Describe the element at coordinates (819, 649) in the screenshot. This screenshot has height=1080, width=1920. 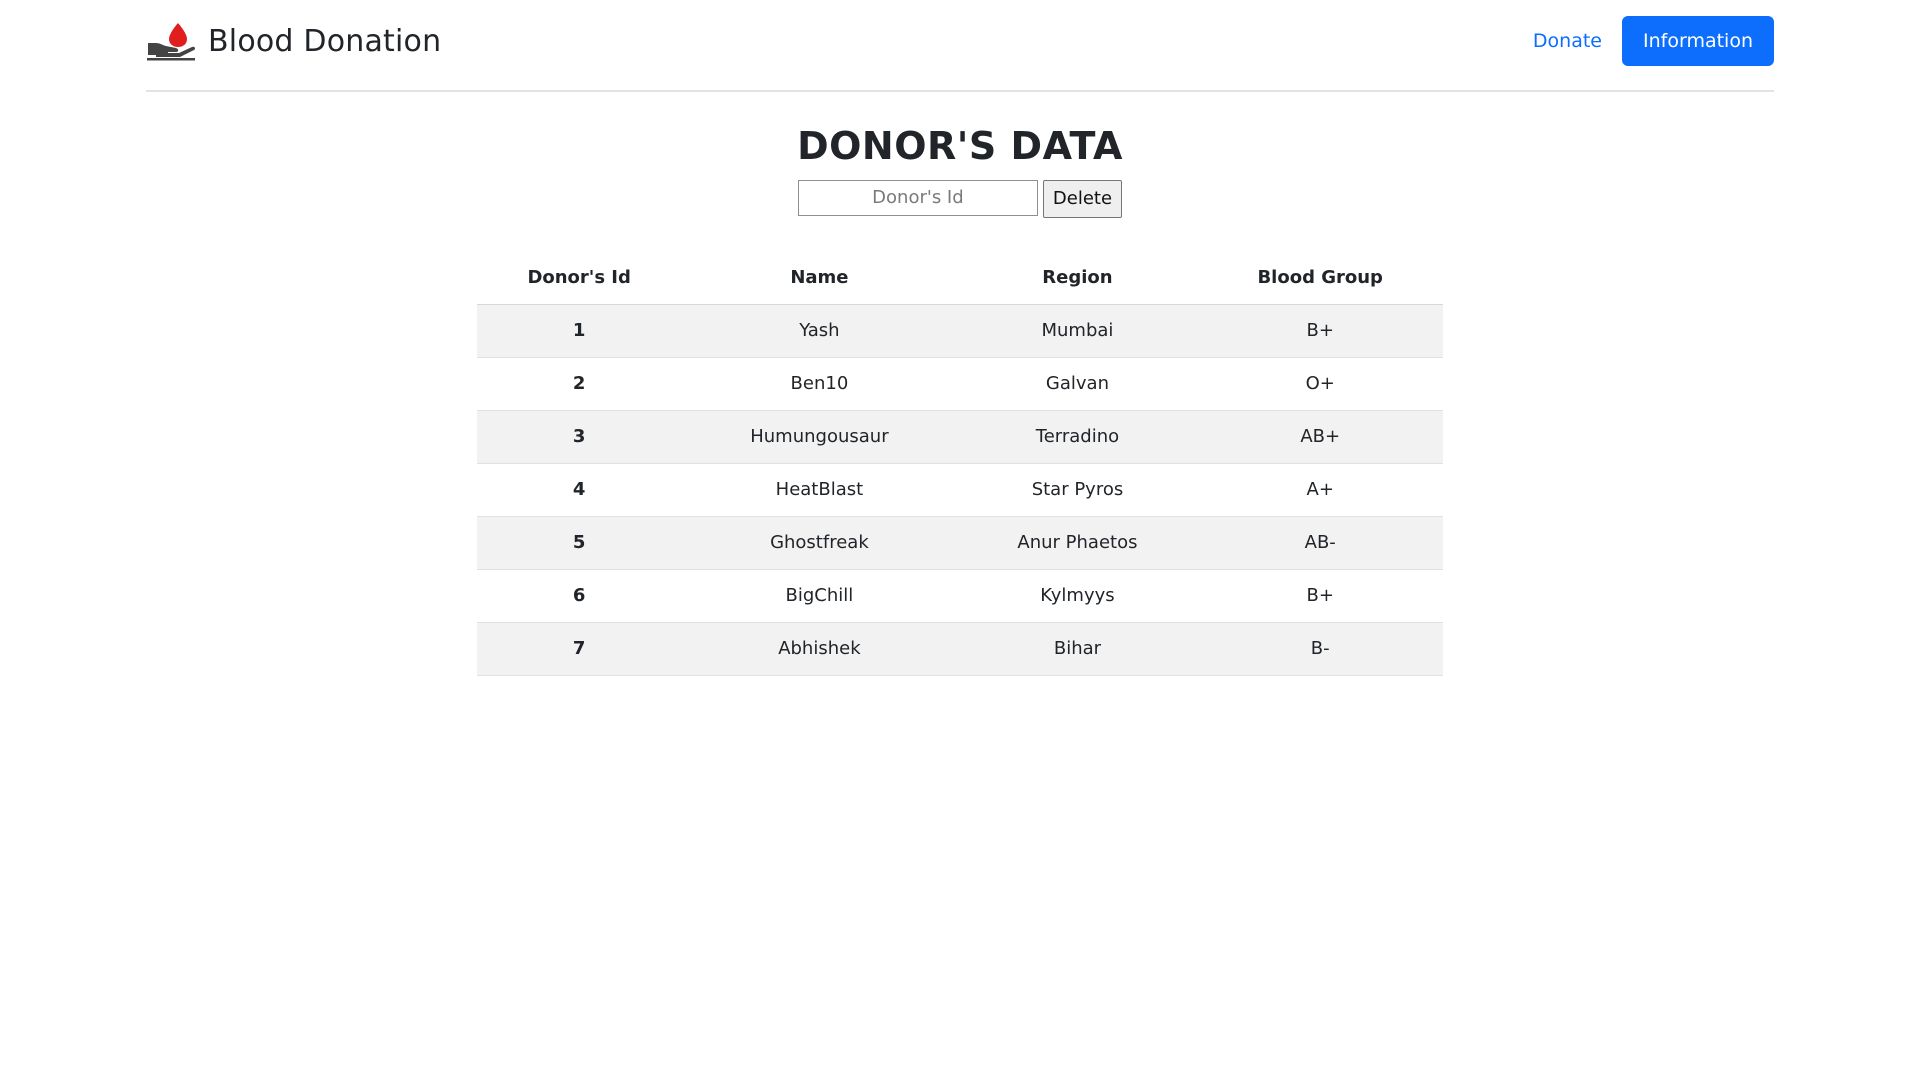
I see `donor-name-cell: Abhishek` at that location.